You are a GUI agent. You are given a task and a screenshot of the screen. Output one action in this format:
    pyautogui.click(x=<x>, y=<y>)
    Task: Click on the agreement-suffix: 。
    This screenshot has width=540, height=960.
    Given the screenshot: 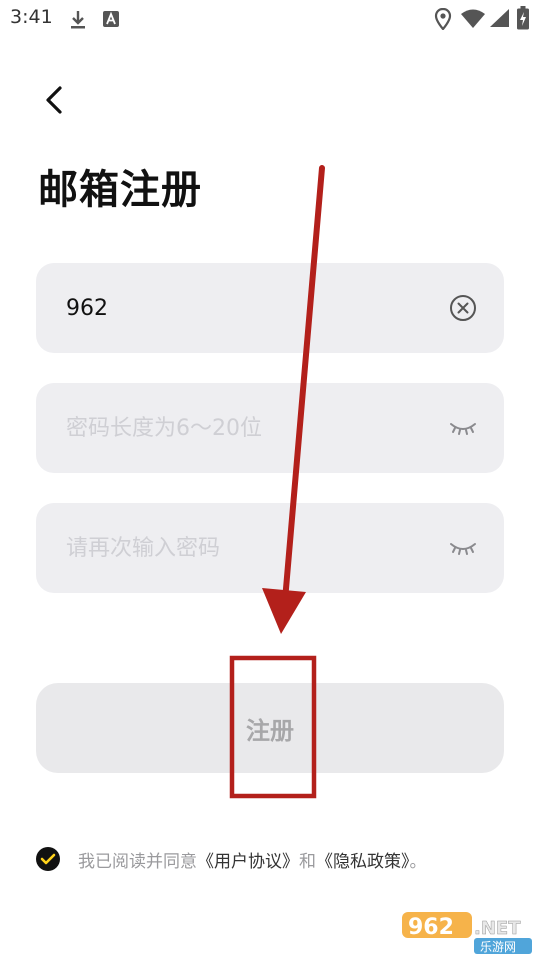 What is the action you would take?
    pyautogui.click(x=418, y=861)
    